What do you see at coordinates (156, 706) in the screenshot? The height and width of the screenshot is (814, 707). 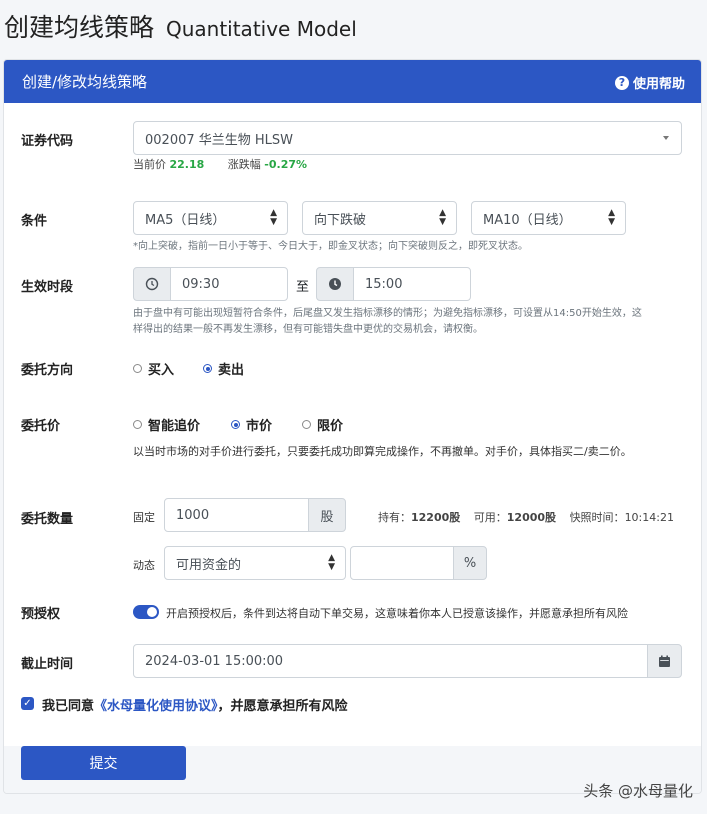 I see `agreement-link: 《水母量化使用协议》` at bounding box center [156, 706].